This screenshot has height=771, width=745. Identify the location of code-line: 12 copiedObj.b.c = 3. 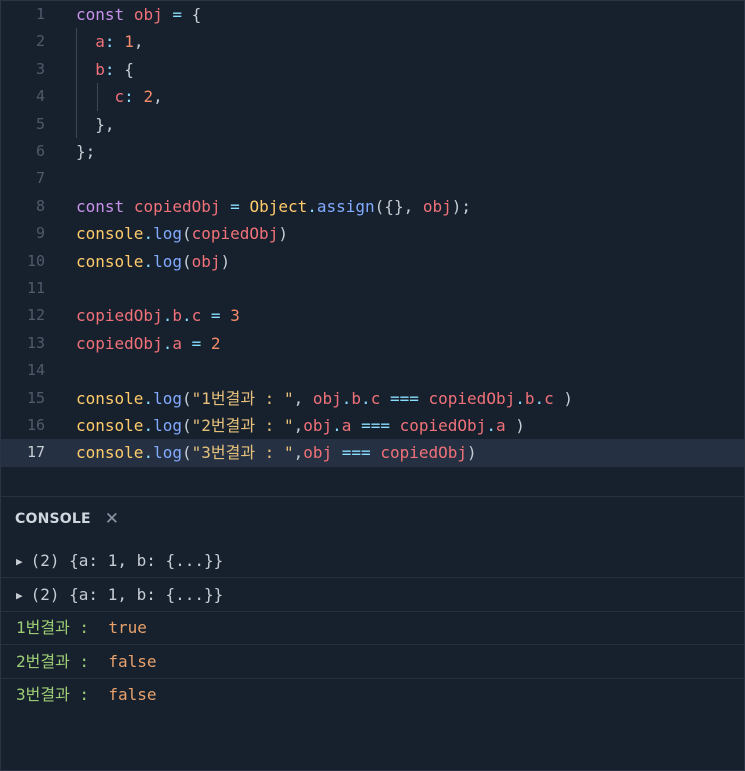
(372, 315).